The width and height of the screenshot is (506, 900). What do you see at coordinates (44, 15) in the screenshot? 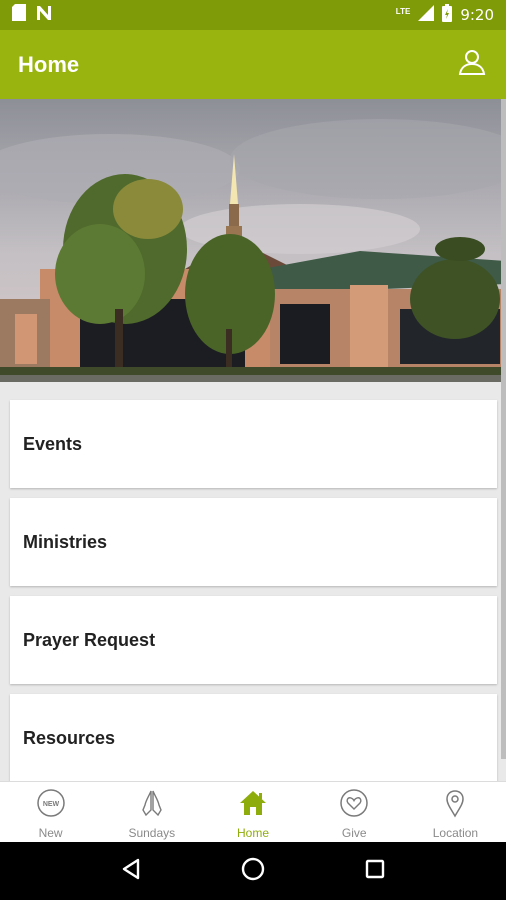
I see `n-notification-icon` at bounding box center [44, 15].